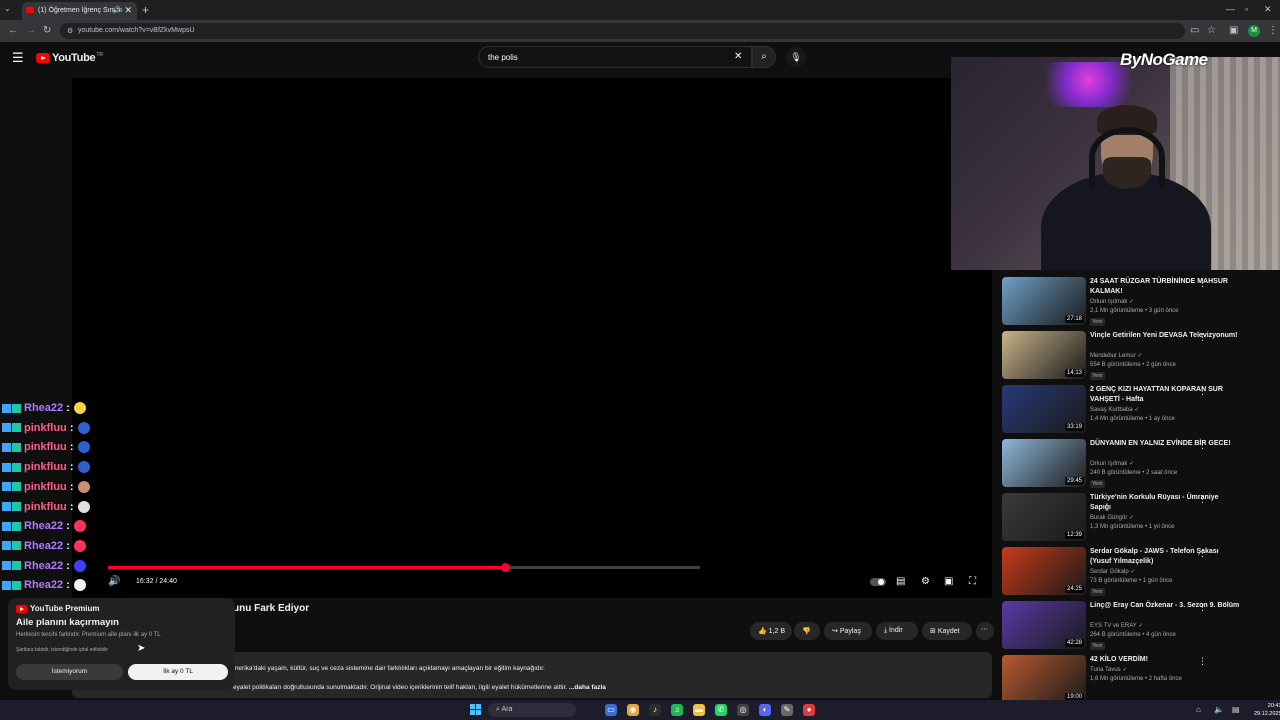 The width and height of the screenshot is (1280, 720). I want to click on window-close-icon: ✕, so click(1268, 9).